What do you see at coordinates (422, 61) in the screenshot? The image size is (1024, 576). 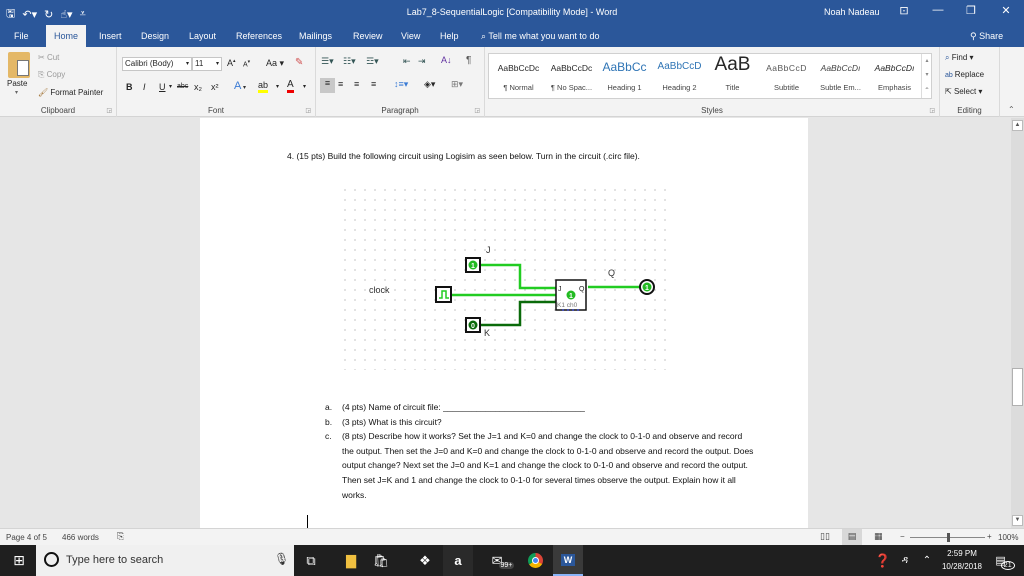 I see `increase-indent-icon: ⇥` at bounding box center [422, 61].